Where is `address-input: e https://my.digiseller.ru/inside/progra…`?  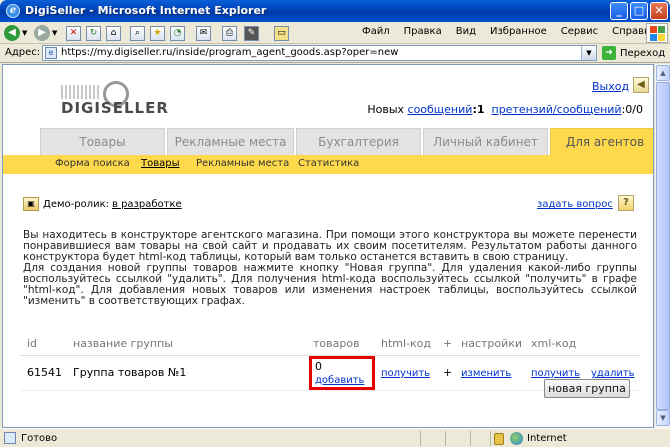
address-input: e https://my.digiseller.ru/inside/progra… is located at coordinates (319, 53).